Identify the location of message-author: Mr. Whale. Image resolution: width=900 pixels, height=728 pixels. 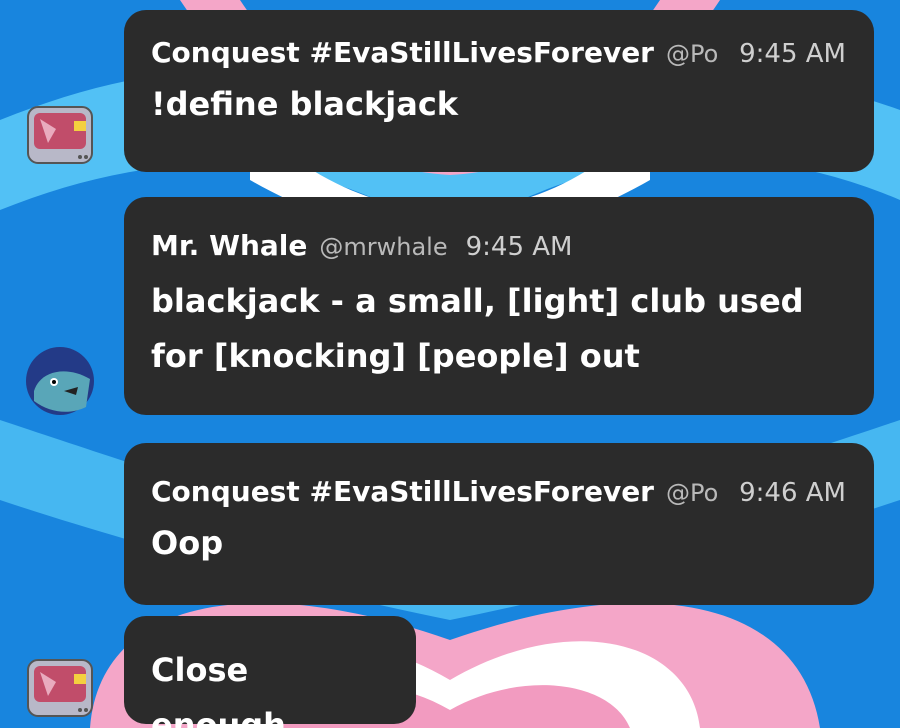
(229, 245).